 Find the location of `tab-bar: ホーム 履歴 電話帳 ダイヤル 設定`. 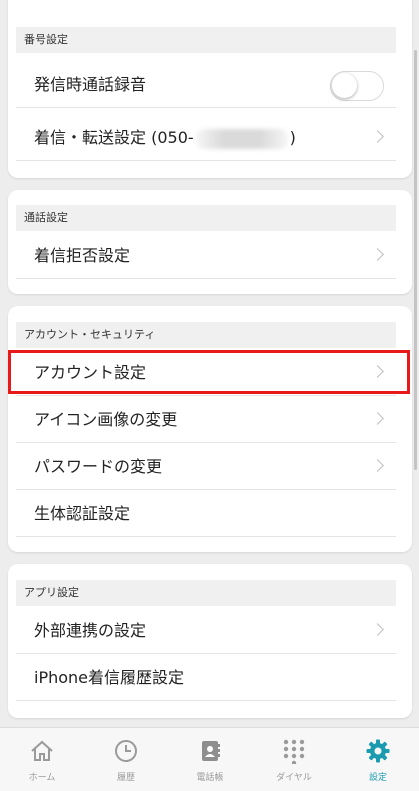

tab-bar: ホーム 履歴 電話帳 ダイヤル 設定 is located at coordinates (209, 759).